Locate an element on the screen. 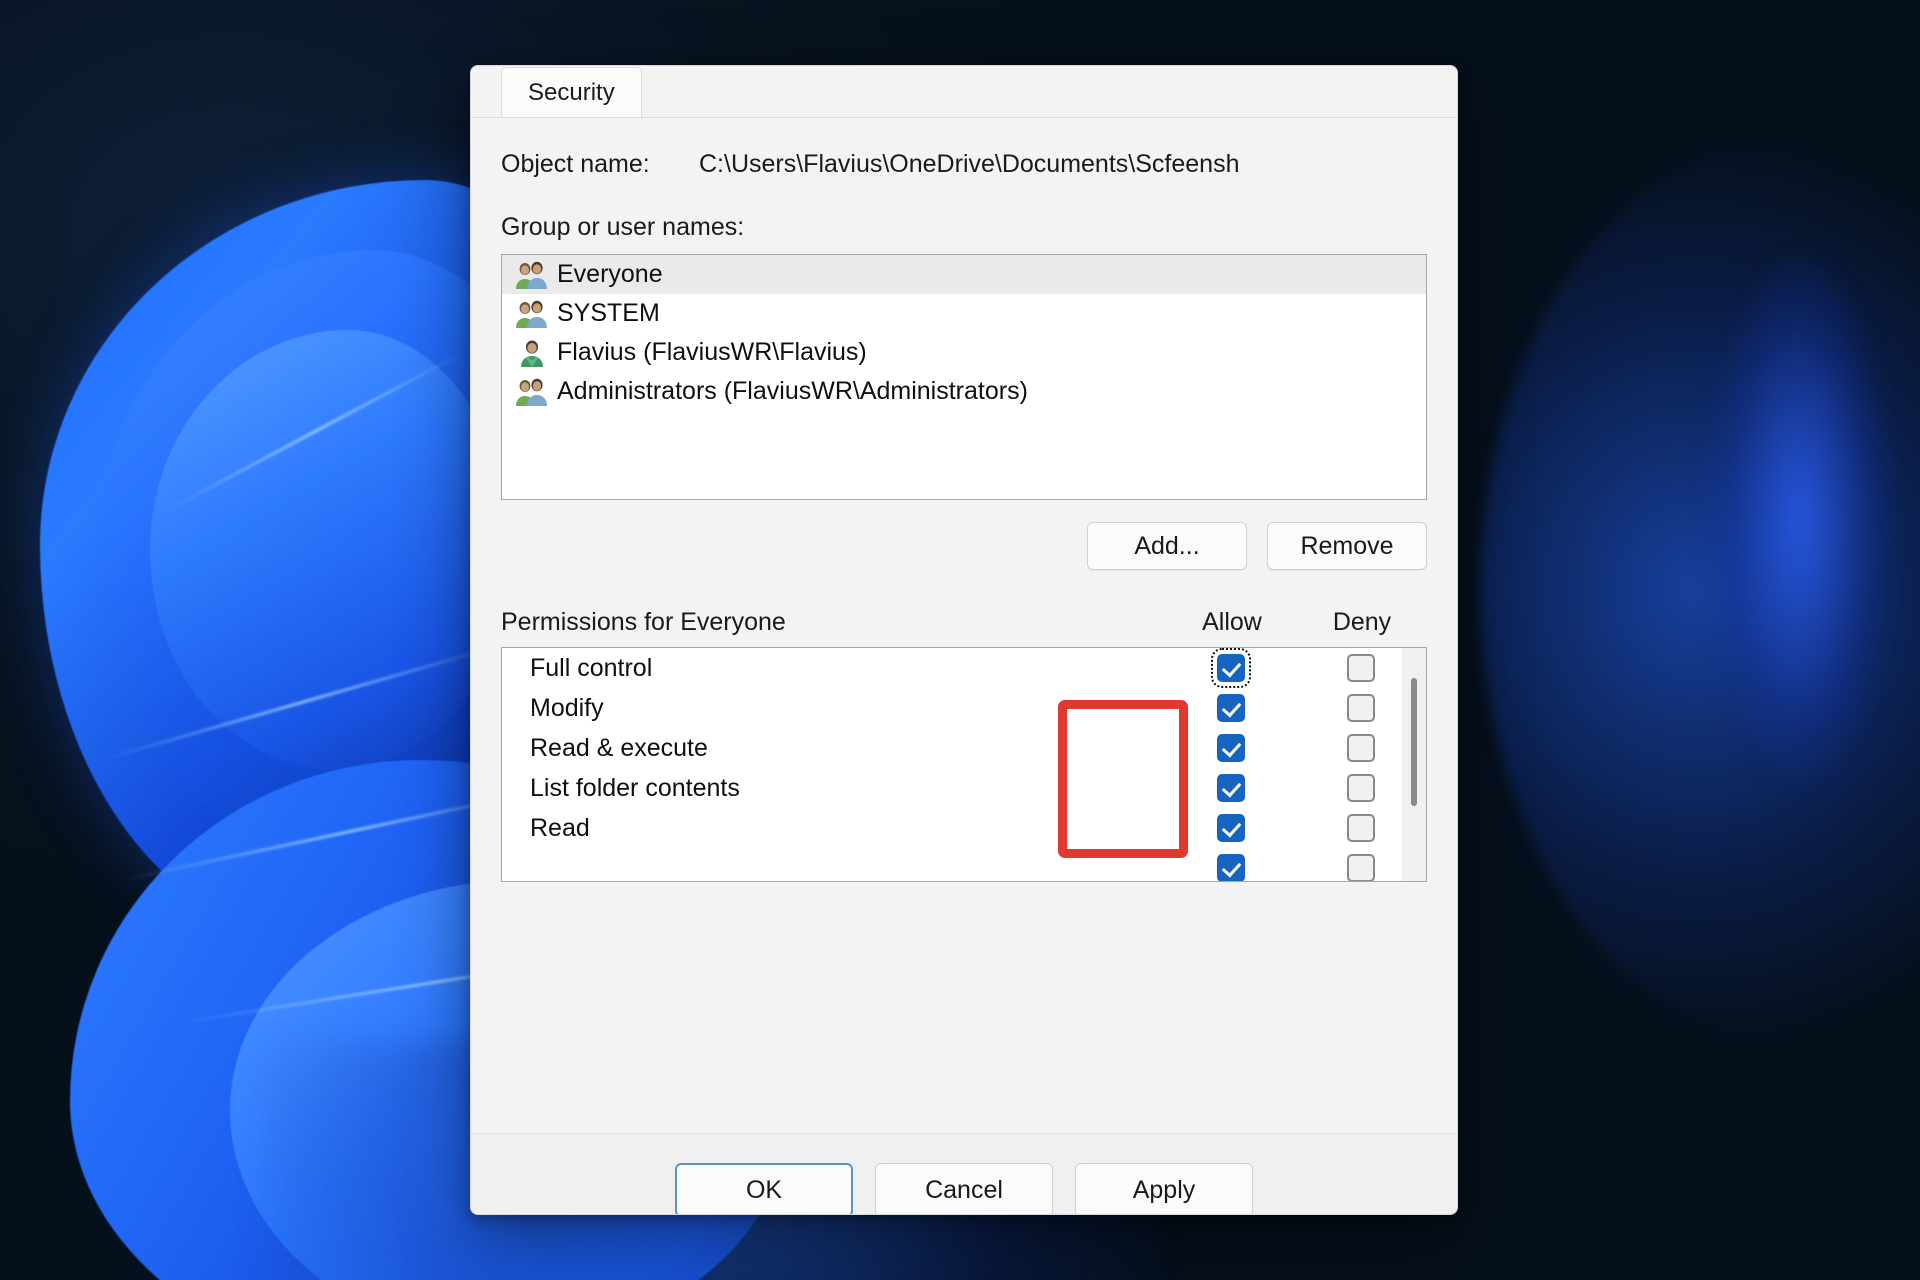 Image resolution: width=1920 pixels, height=1280 pixels. group-list-item: Everyone is located at coordinates (964, 274).